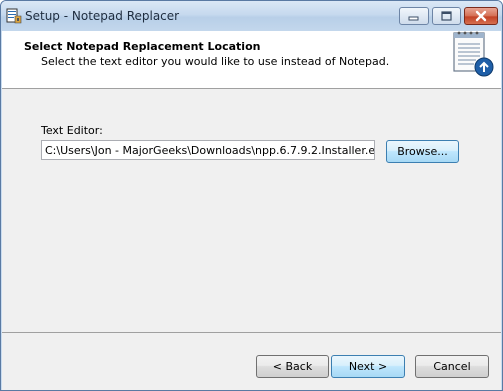 The height and width of the screenshot is (391, 503). I want to click on maximize-button, so click(446, 16).